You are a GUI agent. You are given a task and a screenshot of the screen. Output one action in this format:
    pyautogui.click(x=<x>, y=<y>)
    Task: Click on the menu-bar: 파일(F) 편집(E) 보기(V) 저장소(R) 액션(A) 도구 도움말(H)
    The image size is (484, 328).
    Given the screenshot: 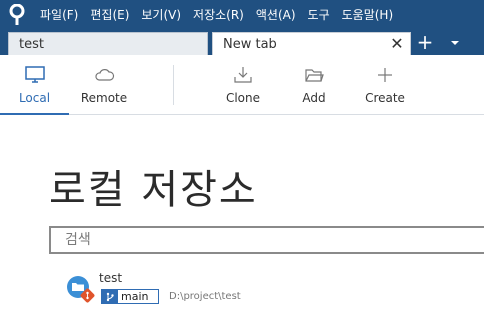 What is the action you would take?
    pyautogui.click(x=242, y=15)
    